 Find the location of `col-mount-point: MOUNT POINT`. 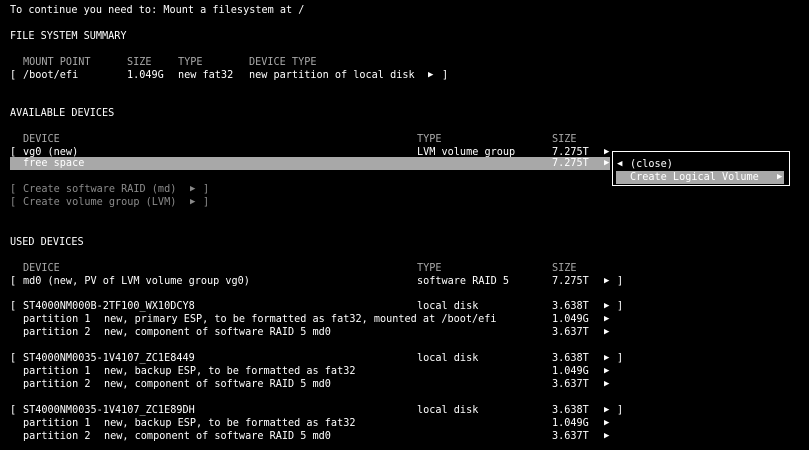

col-mount-point: MOUNT POINT is located at coordinates (57, 62).